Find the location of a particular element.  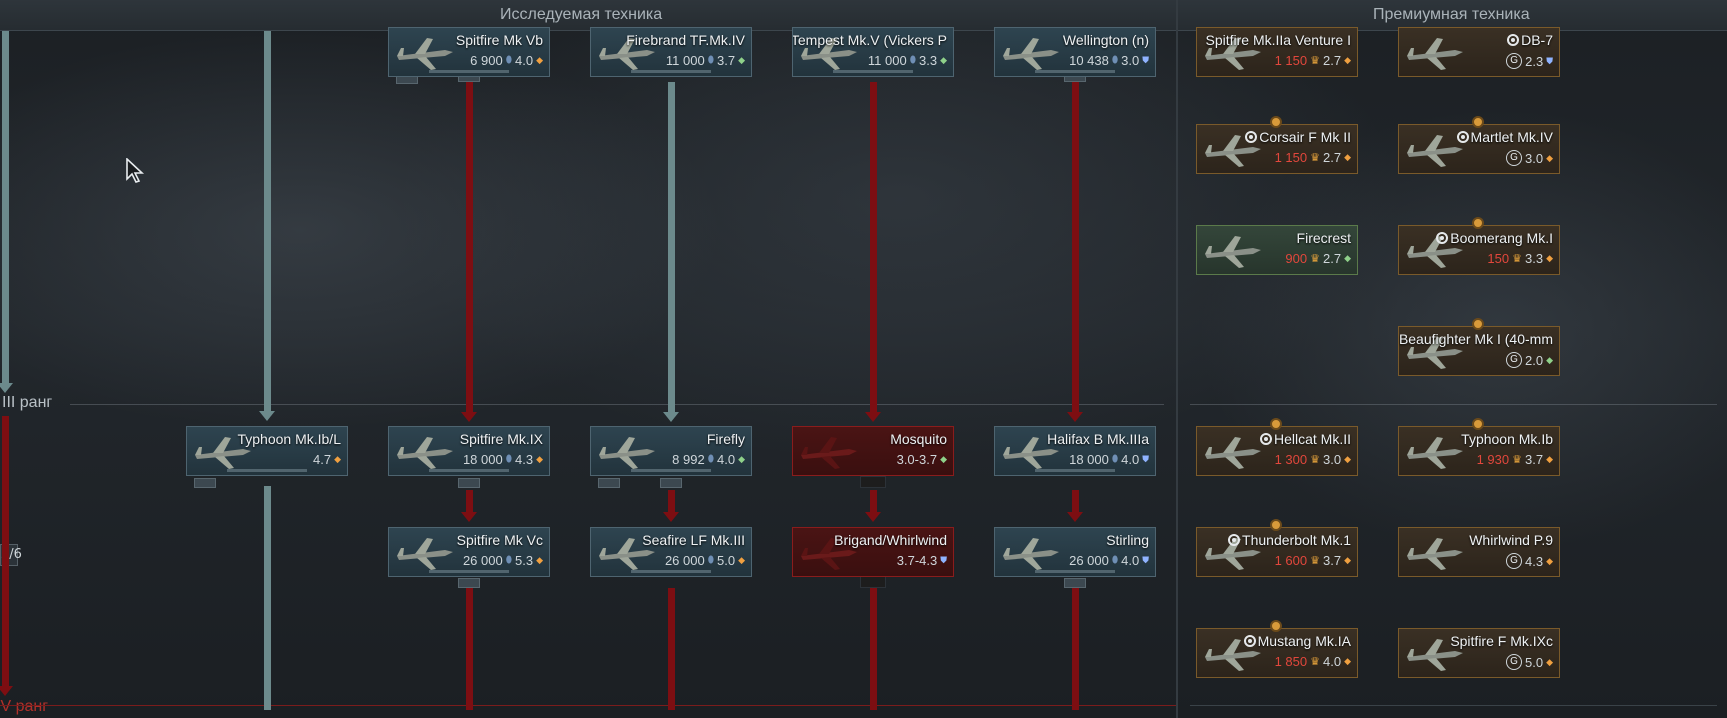

vehicle-stats: 1 930 ♛ 3.7 ◆ is located at coordinates (1515, 459).